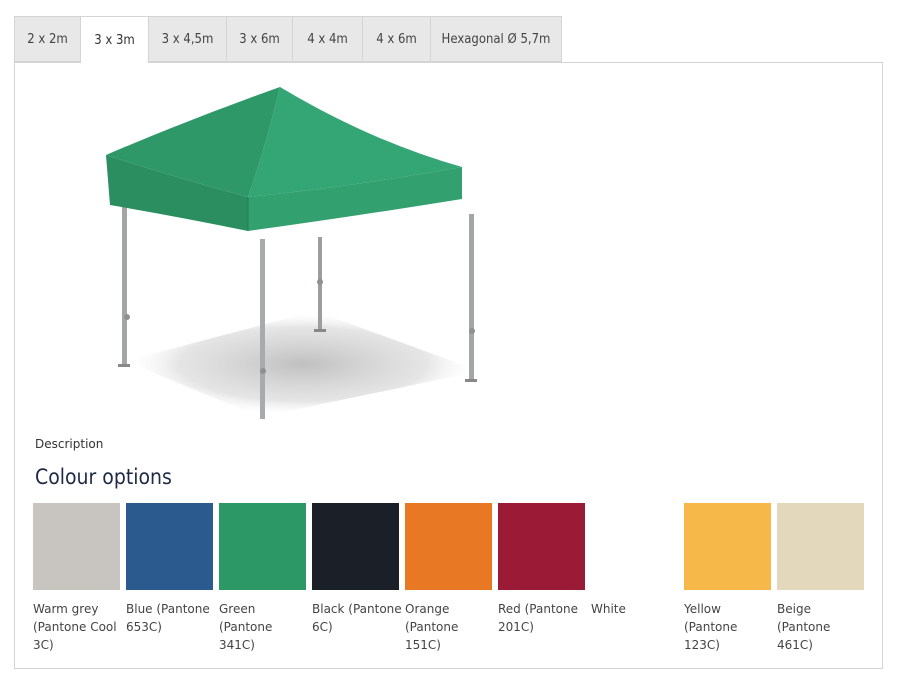 This screenshot has height=694, width=914. Describe the element at coordinates (168, 618) in the screenshot. I see `colour-label: Blue (Pantone 653C)` at that location.